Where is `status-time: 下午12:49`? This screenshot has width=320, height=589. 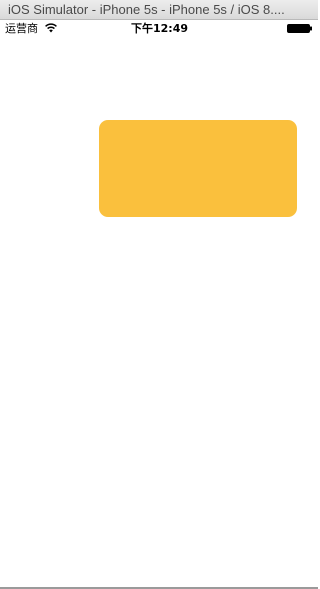 status-time: 下午12:49 is located at coordinates (160, 28).